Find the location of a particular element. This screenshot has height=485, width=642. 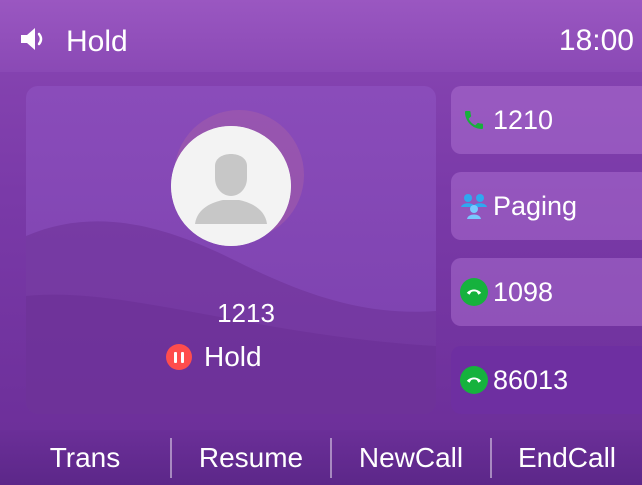

clock-time: 18:00 is located at coordinates (596, 40).